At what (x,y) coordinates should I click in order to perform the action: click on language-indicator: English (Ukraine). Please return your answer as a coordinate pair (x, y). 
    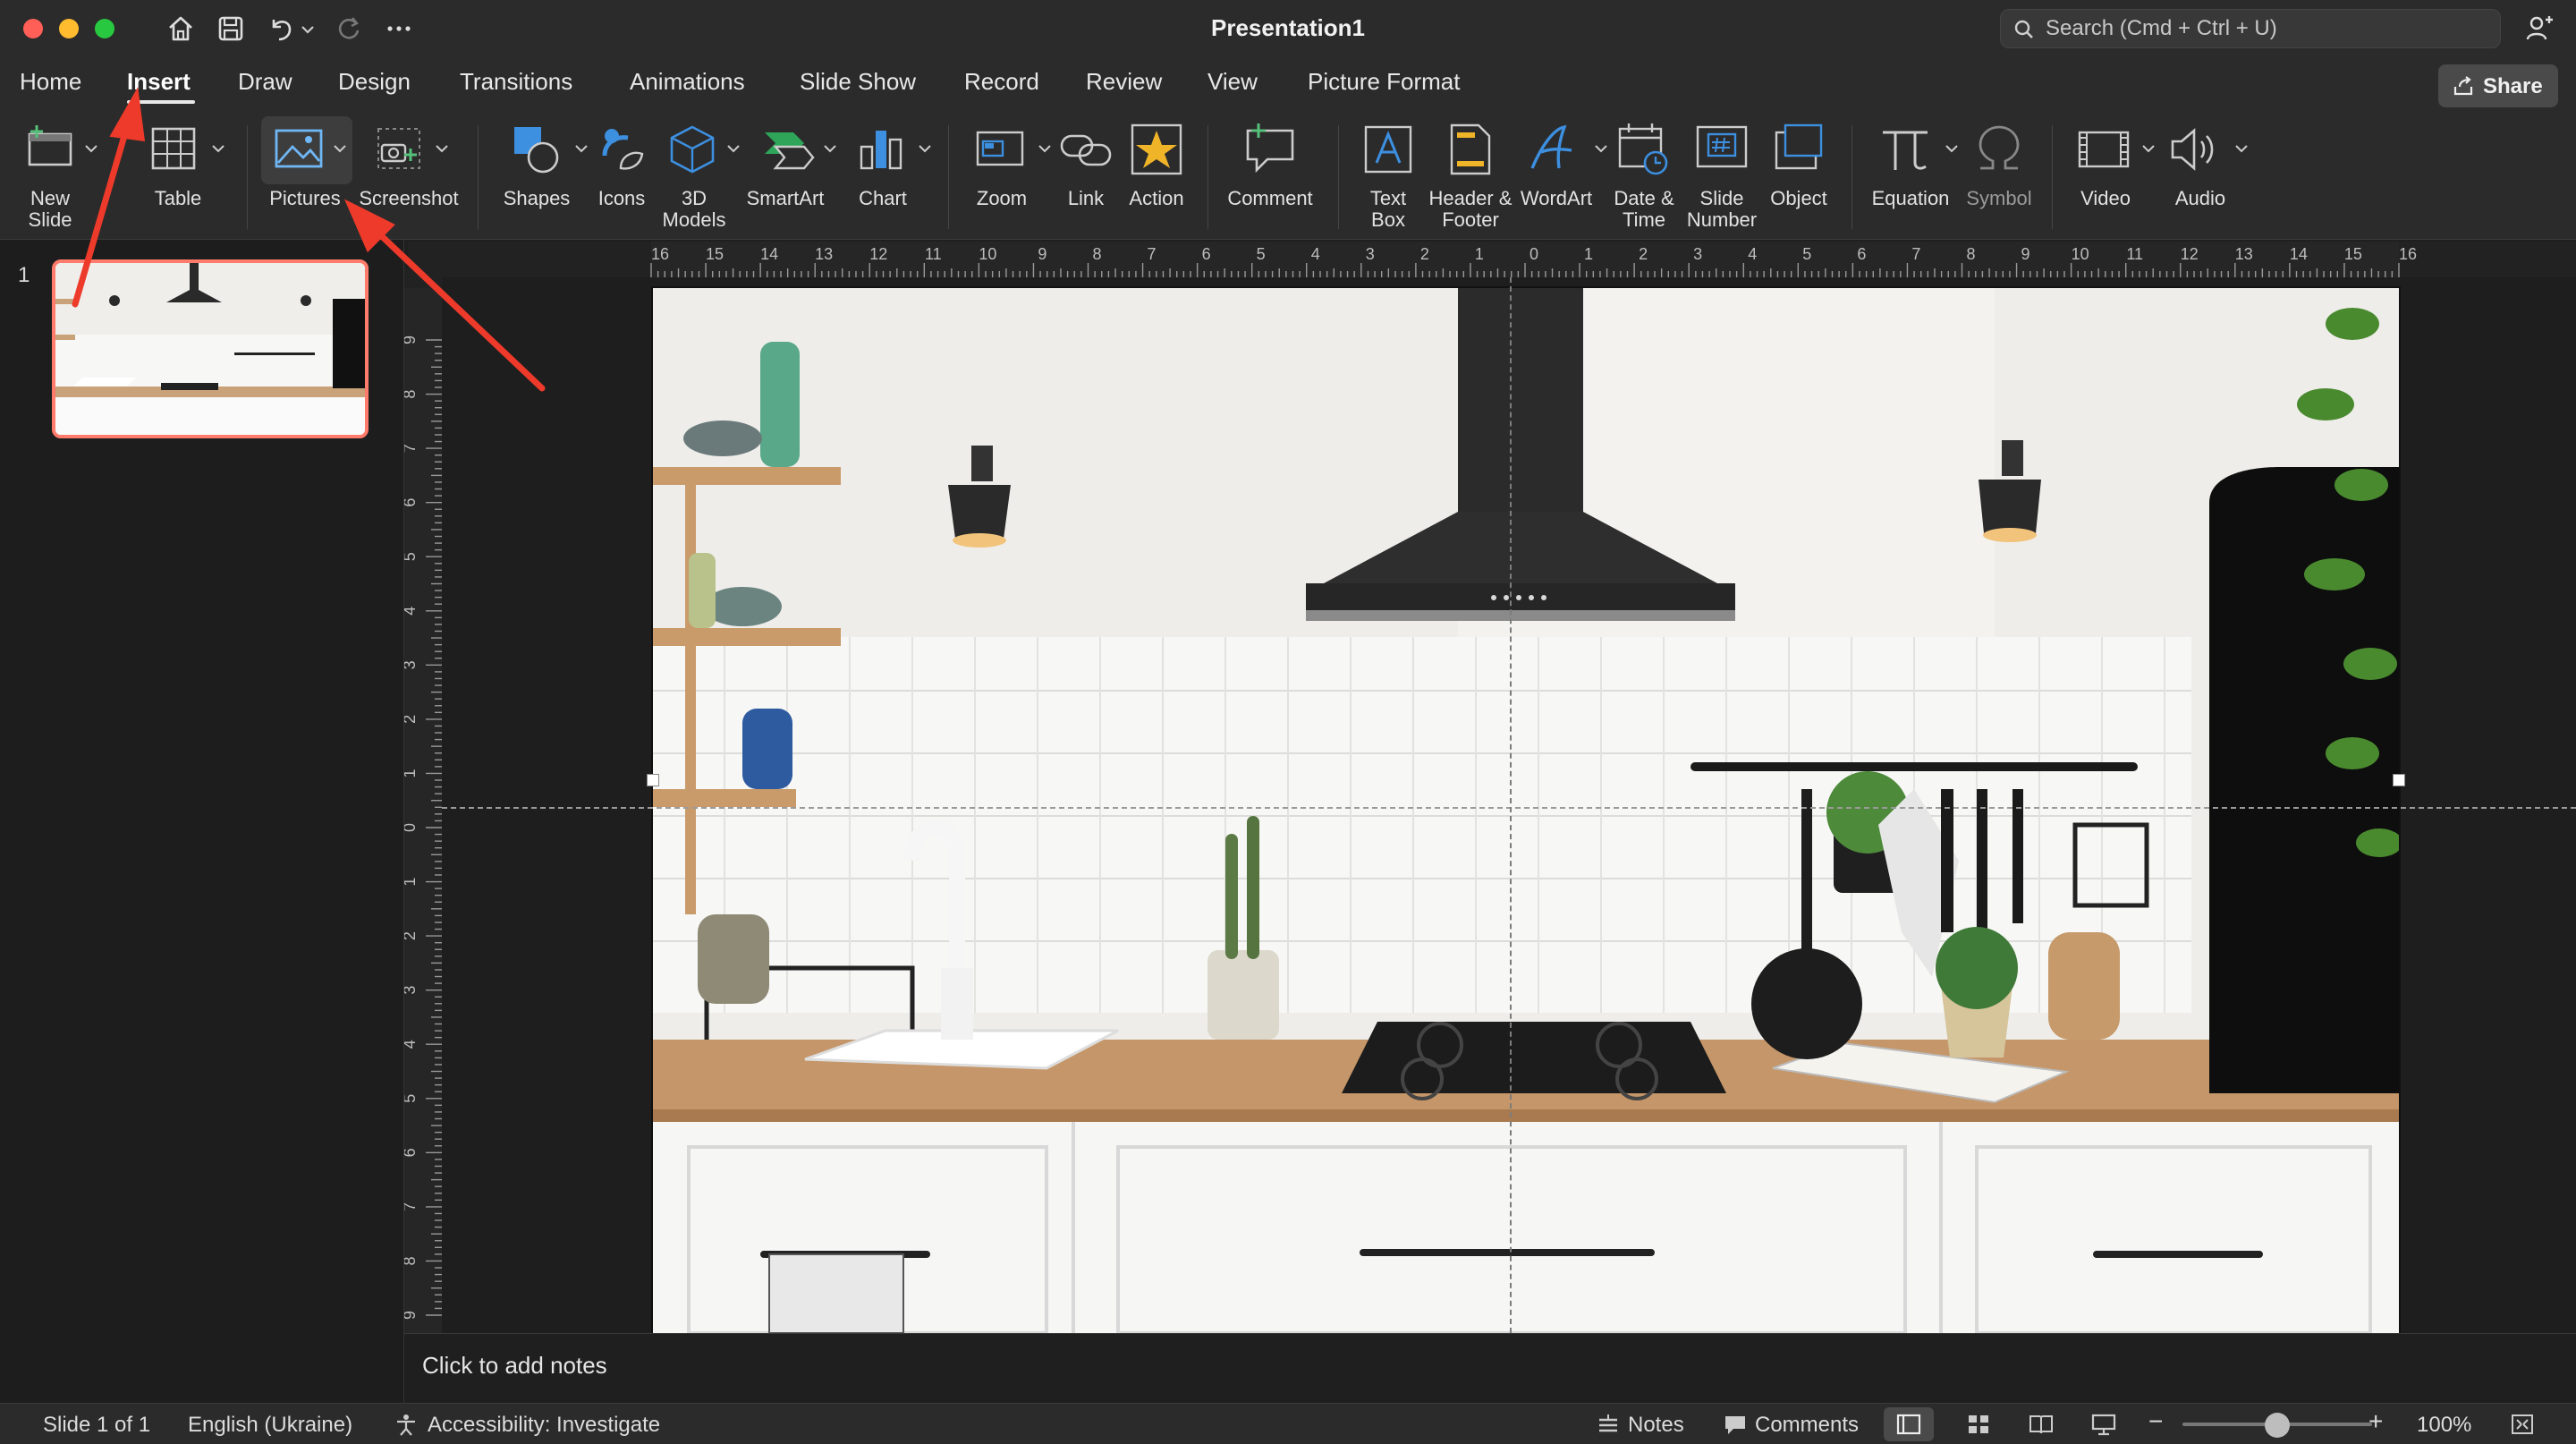
    Looking at the image, I should click on (270, 1426).